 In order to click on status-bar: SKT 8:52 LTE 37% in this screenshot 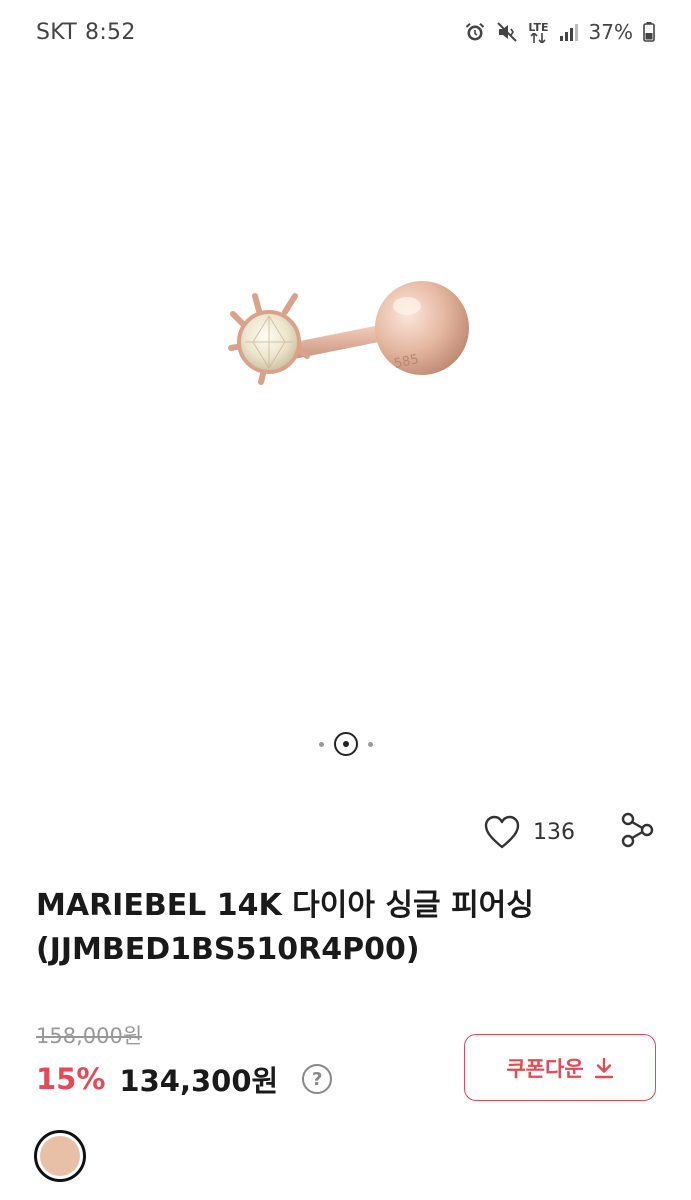, I will do `click(345, 33)`.